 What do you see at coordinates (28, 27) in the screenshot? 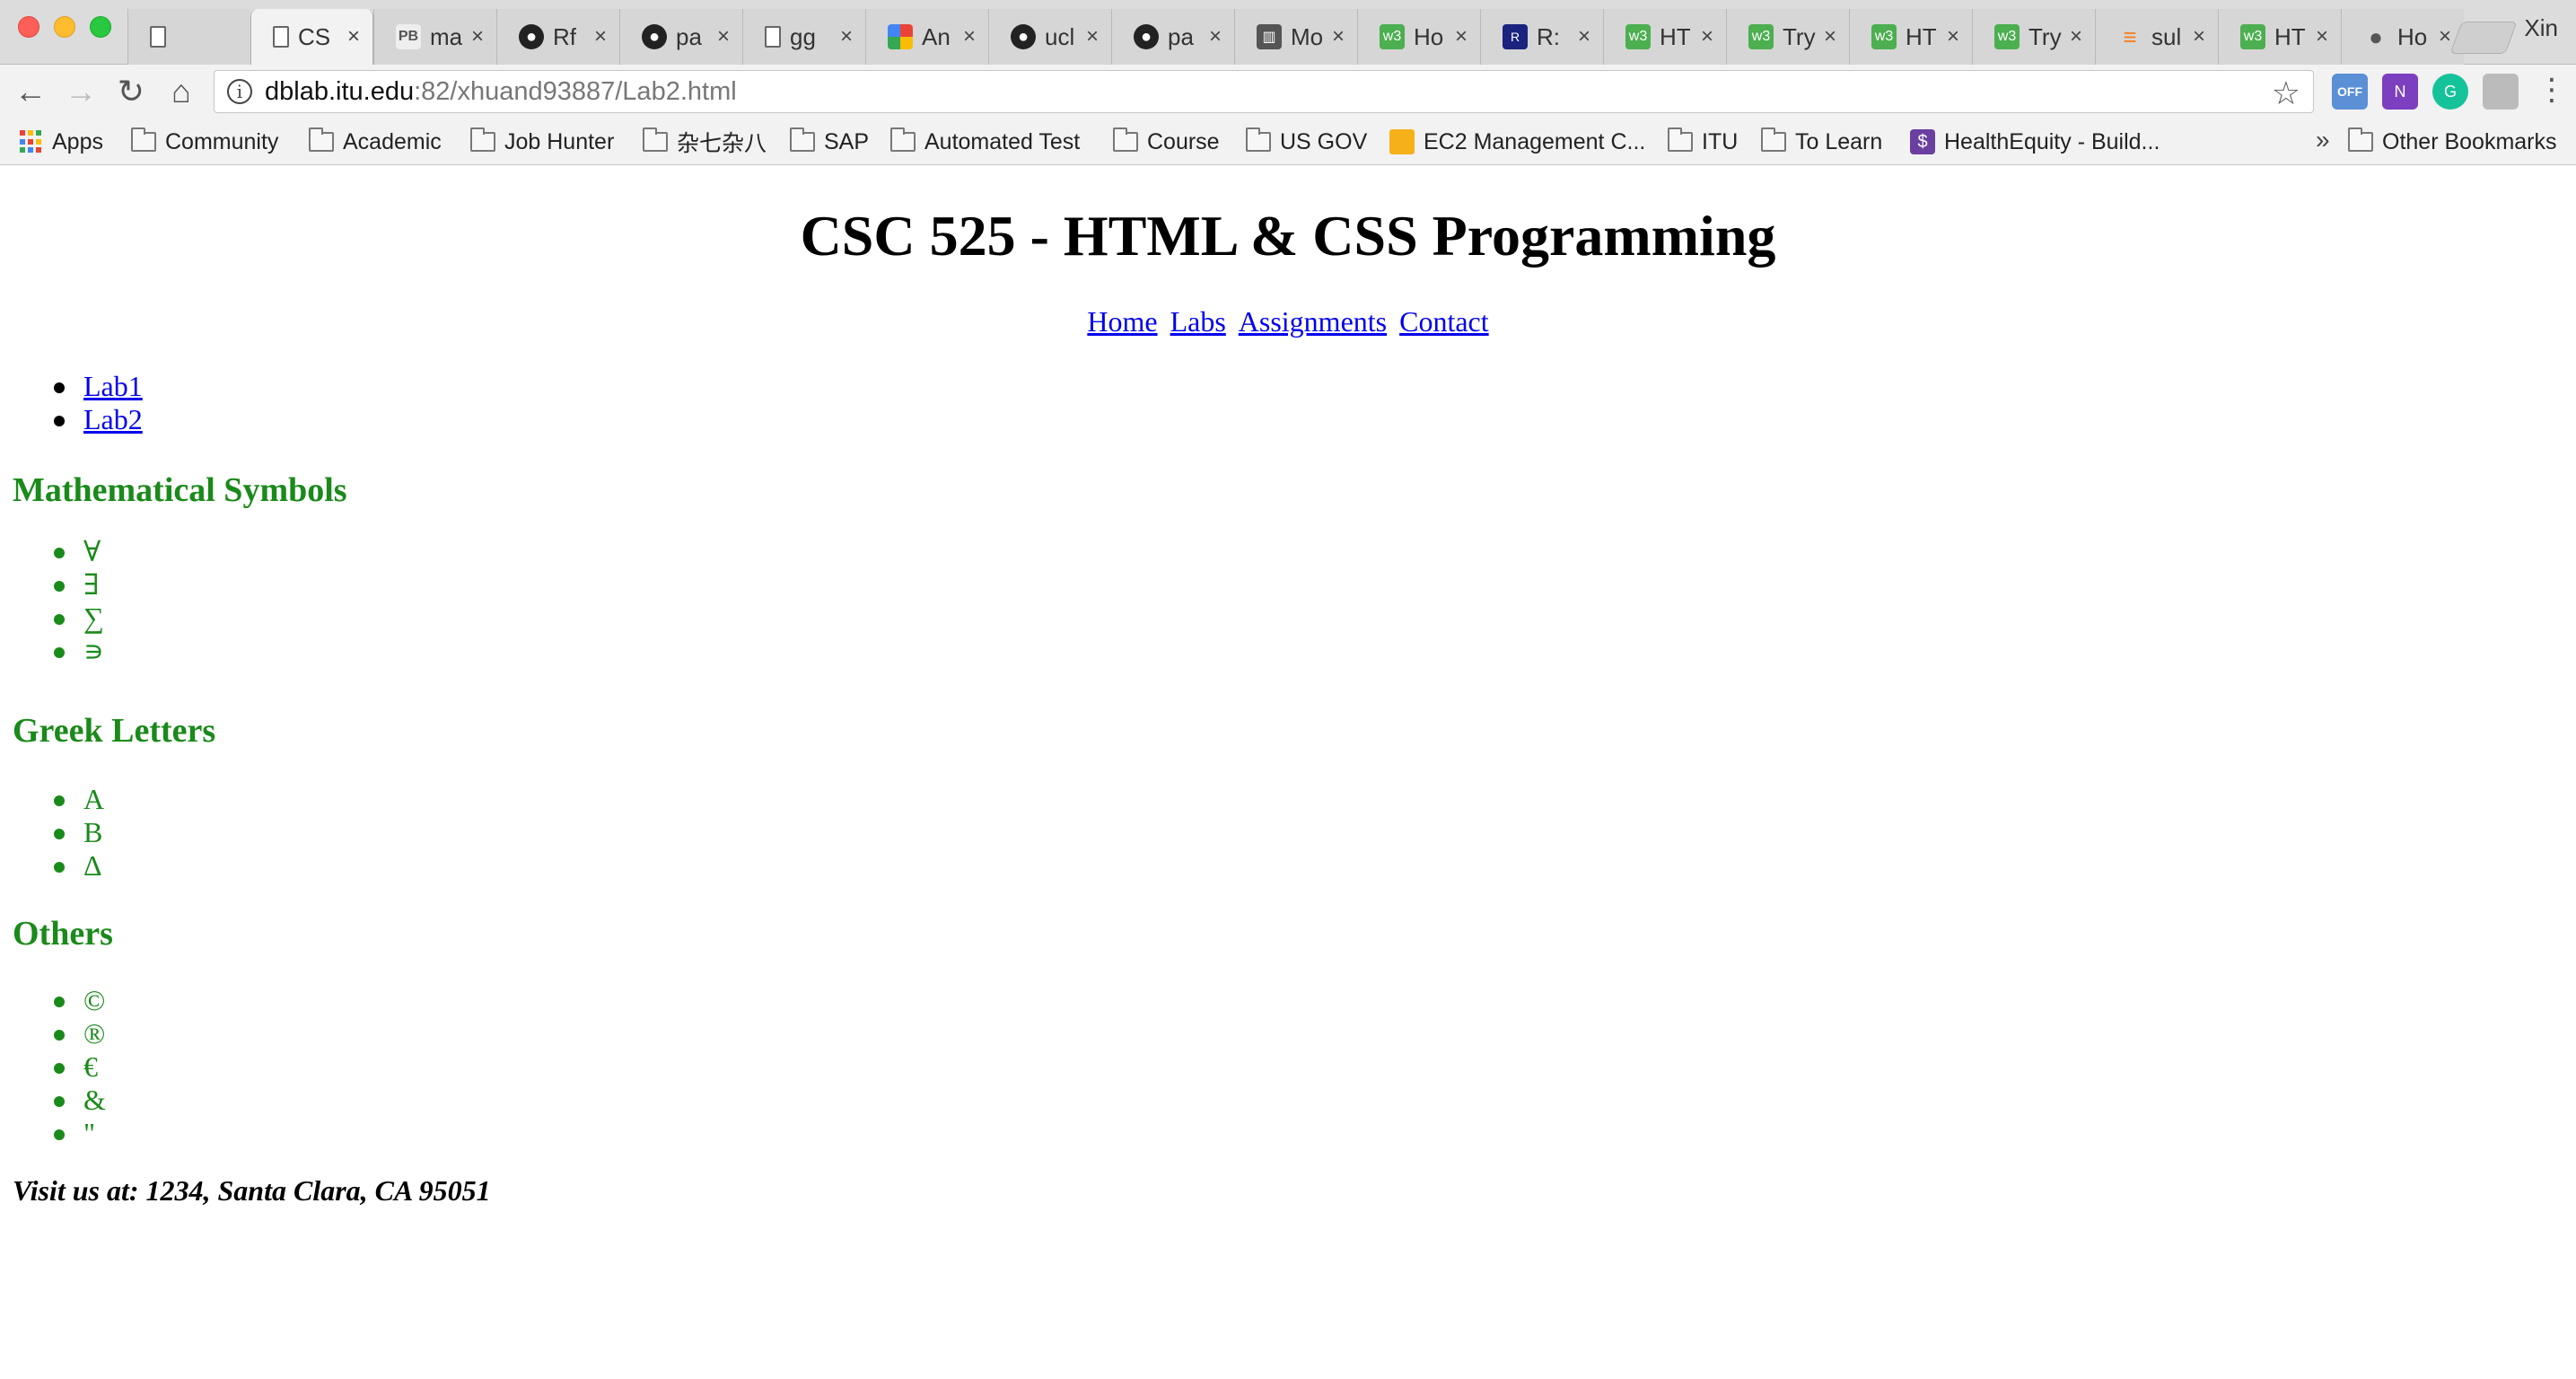
I see `close-window-button` at bounding box center [28, 27].